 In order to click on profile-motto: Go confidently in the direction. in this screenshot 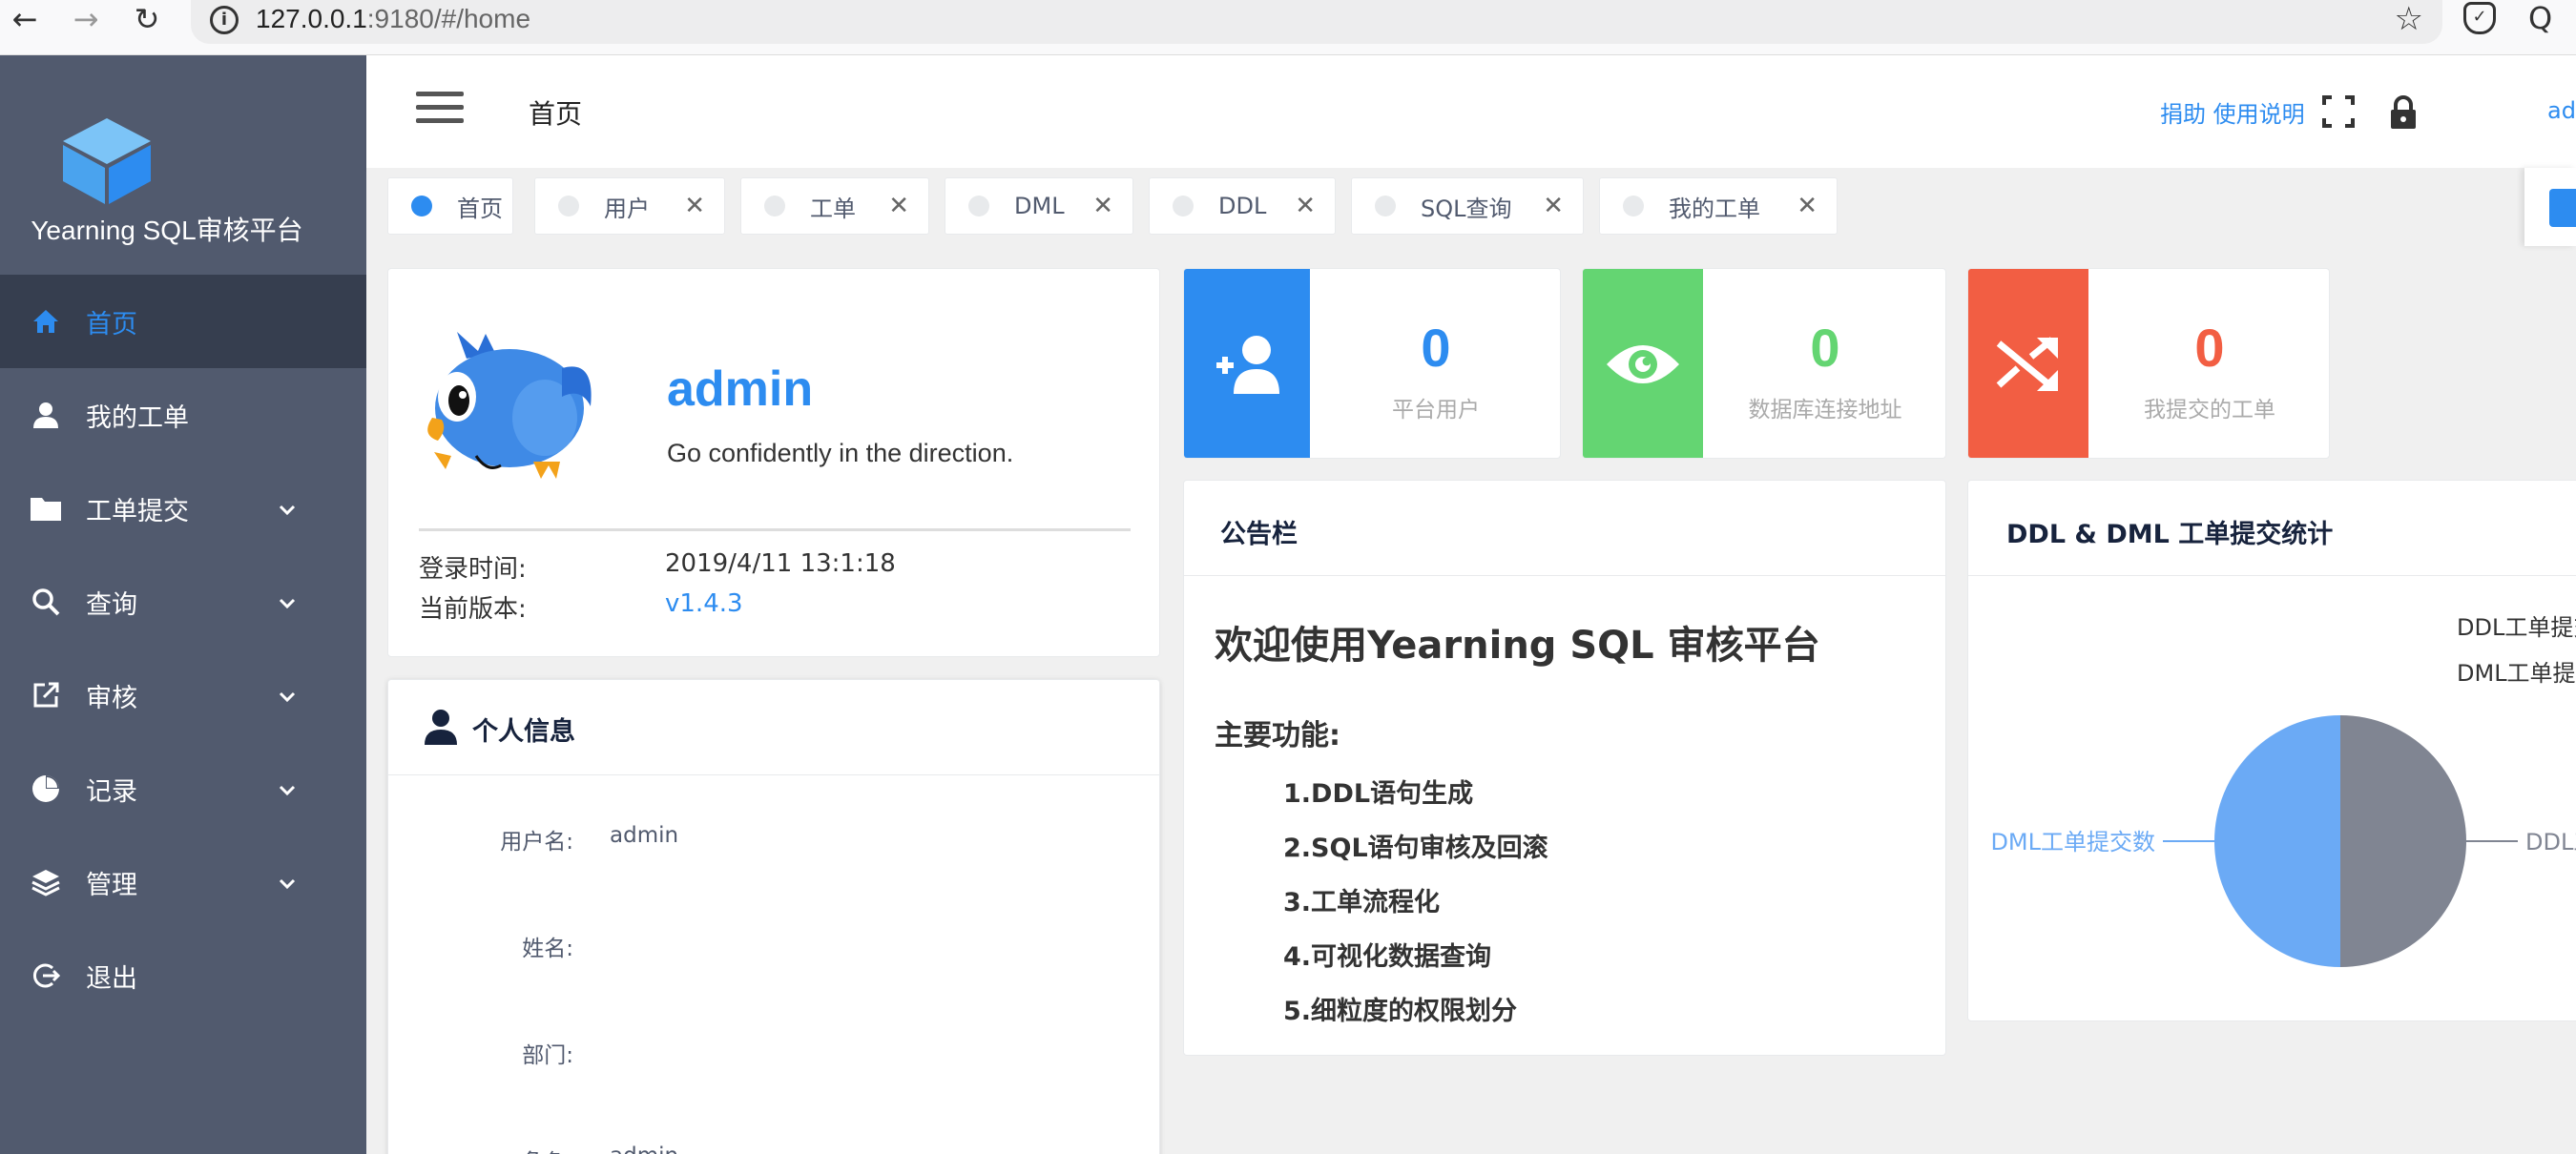, I will do `click(840, 453)`.